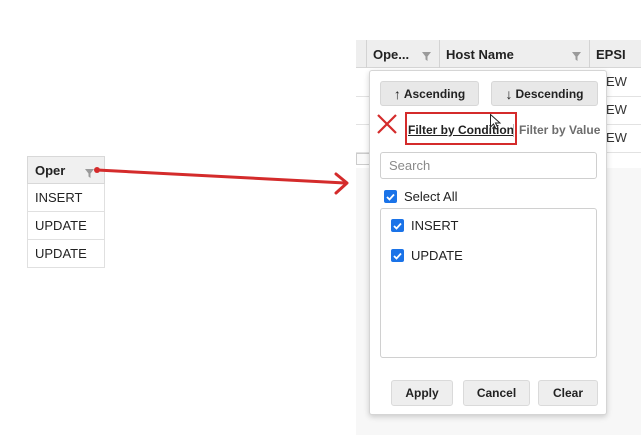 The width and height of the screenshot is (641, 443). I want to click on cancel-button: Cancel, so click(496, 393).